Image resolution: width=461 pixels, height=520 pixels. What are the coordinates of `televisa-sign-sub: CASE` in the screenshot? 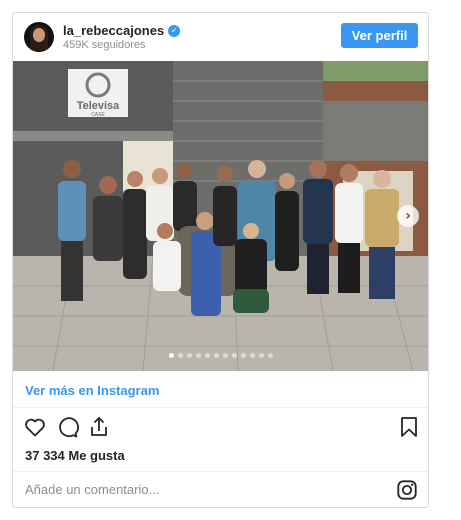 It's located at (98, 115).